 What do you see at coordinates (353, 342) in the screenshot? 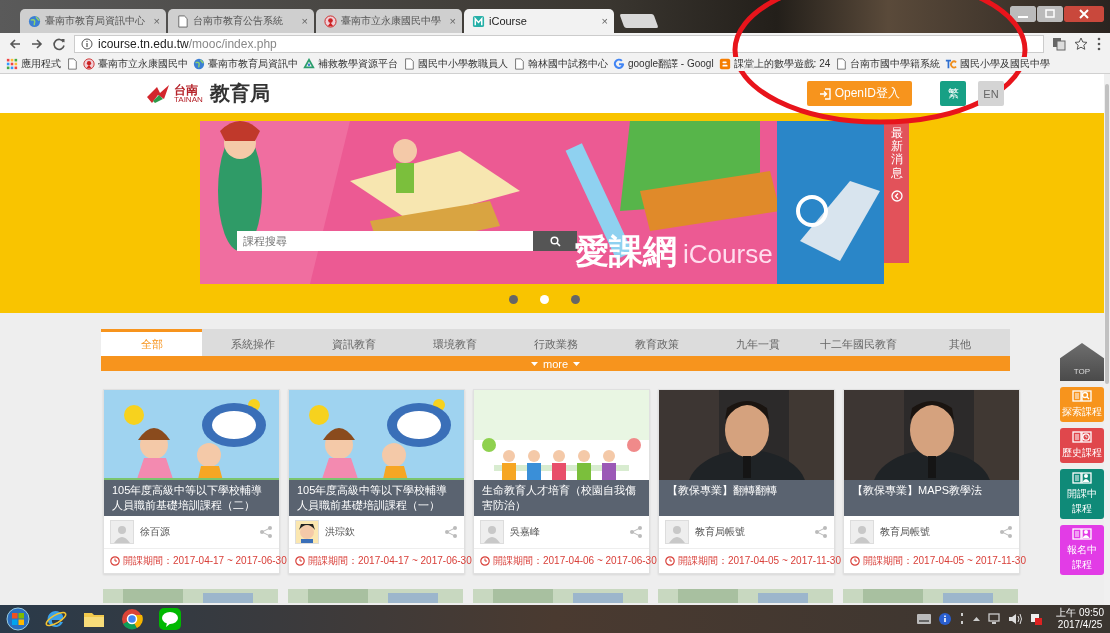
I see `category-tab: 資訊教育` at bounding box center [353, 342].